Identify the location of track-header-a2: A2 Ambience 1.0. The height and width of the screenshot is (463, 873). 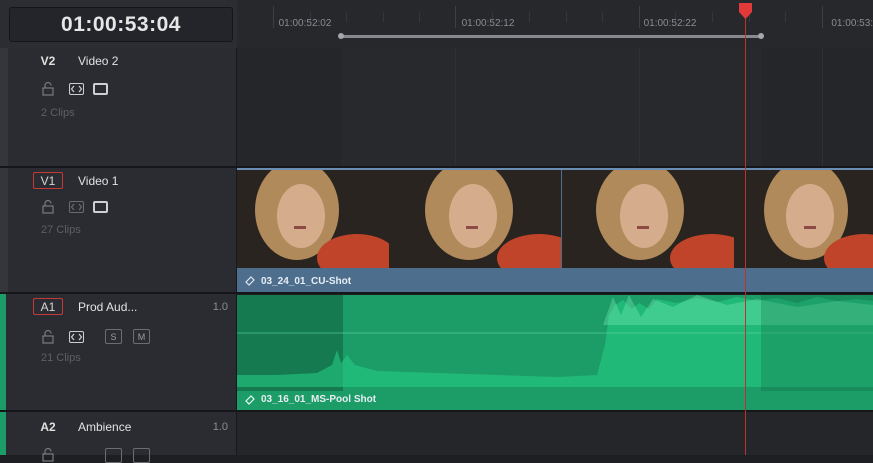
(118, 437).